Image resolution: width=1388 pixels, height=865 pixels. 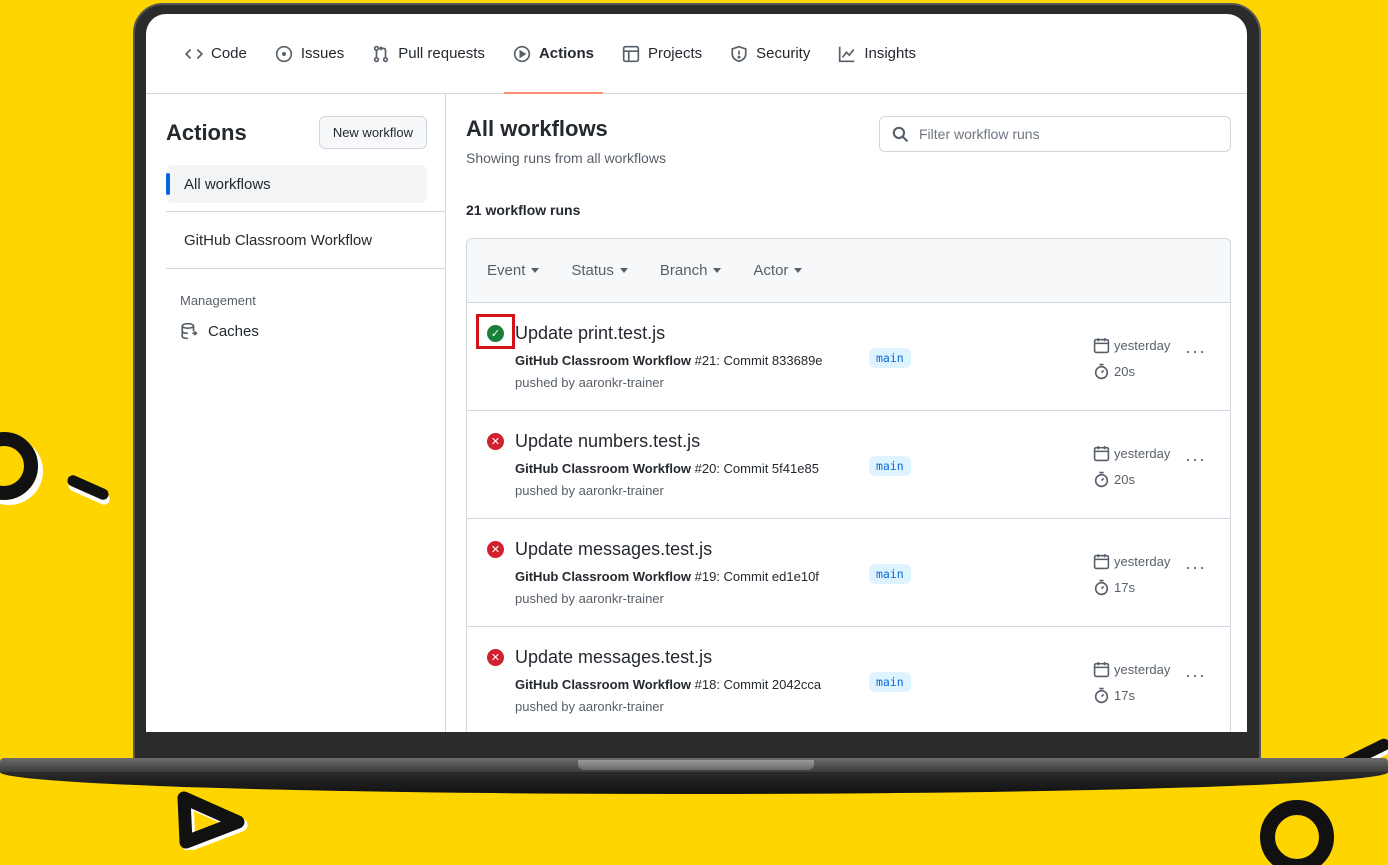 What do you see at coordinates (592, 270) in the screenshot?
I see `filter-label: Status` at bounding box center [592, 270].